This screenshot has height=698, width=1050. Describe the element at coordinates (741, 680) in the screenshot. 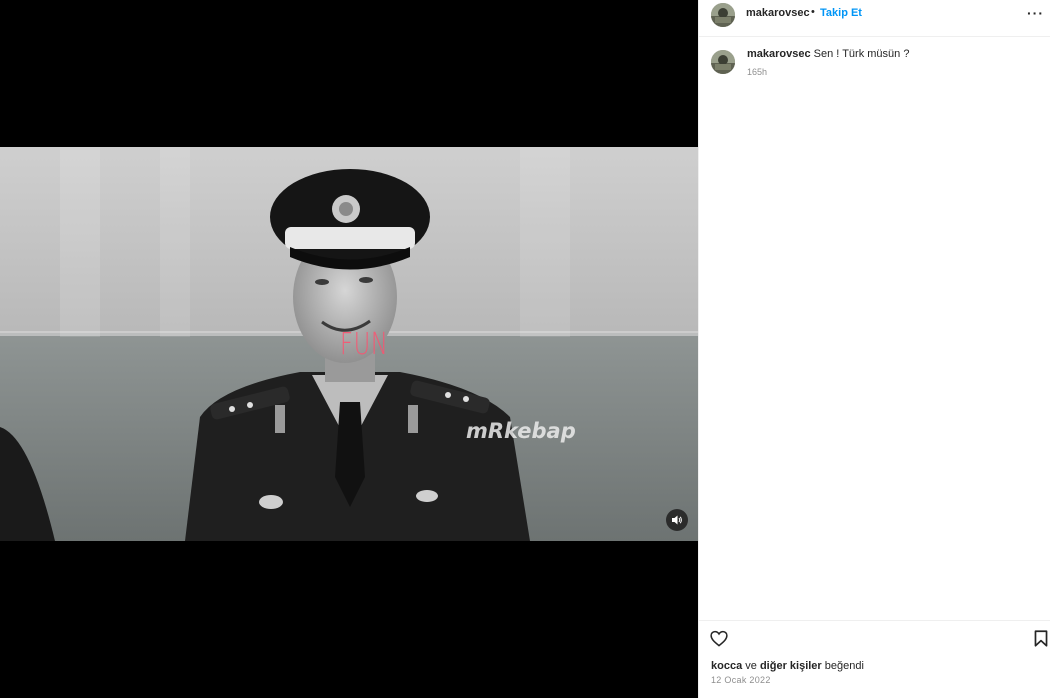

I see `post-date: 12 Ocak 2022` at that location.